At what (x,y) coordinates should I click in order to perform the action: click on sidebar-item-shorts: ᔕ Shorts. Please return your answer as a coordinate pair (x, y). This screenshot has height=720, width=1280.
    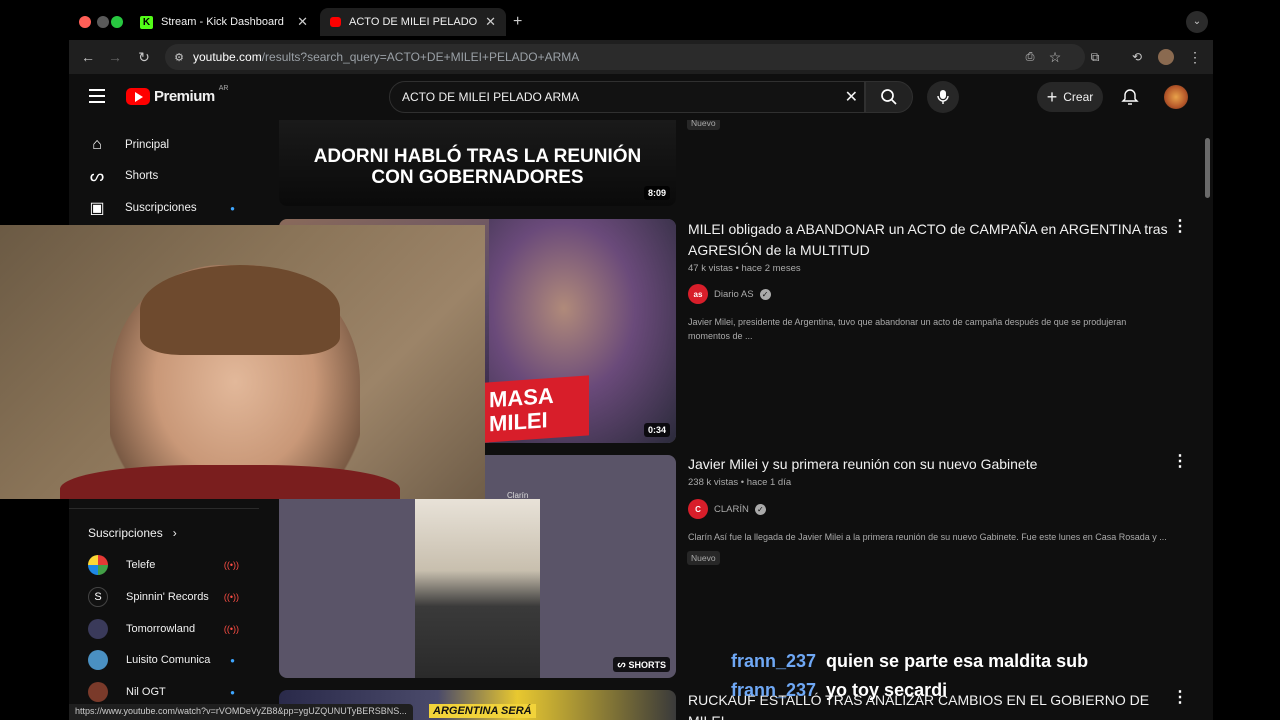
    Looking at the image, I should click on (169, 176).